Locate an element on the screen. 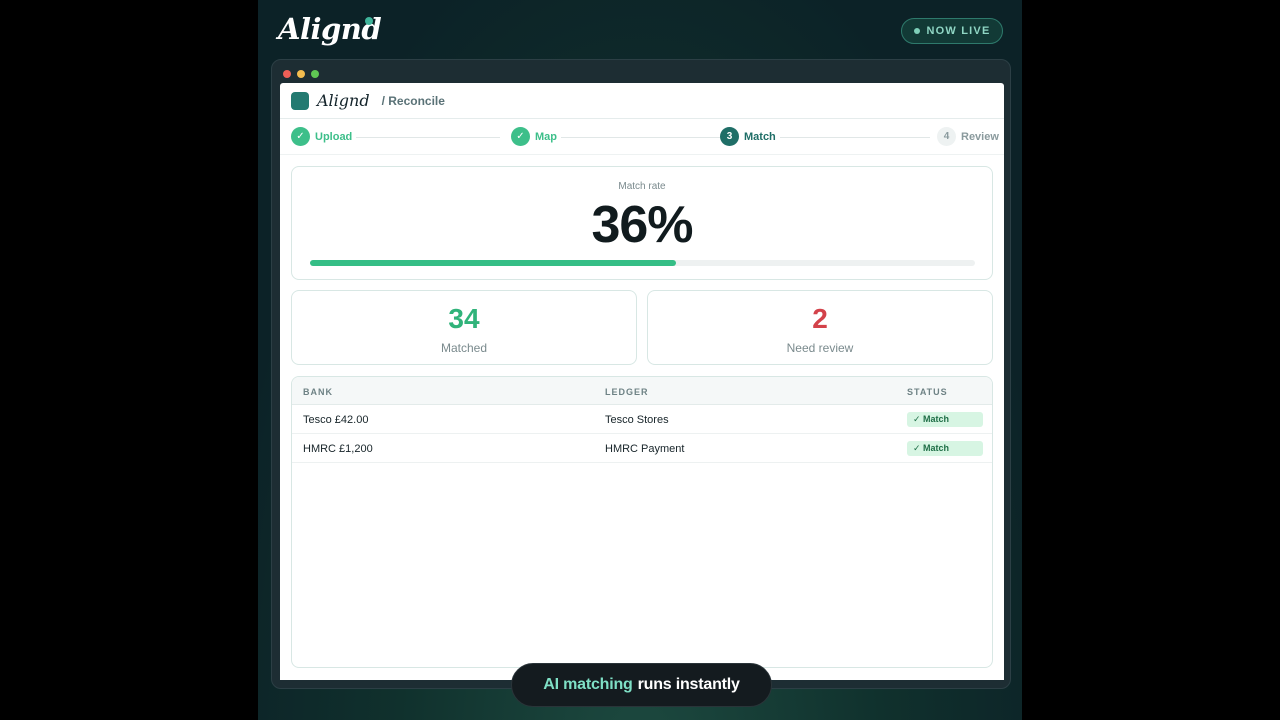 This screenshot has width=1280, height=720. brand-dot-icon is located at coordinates (369, 21).